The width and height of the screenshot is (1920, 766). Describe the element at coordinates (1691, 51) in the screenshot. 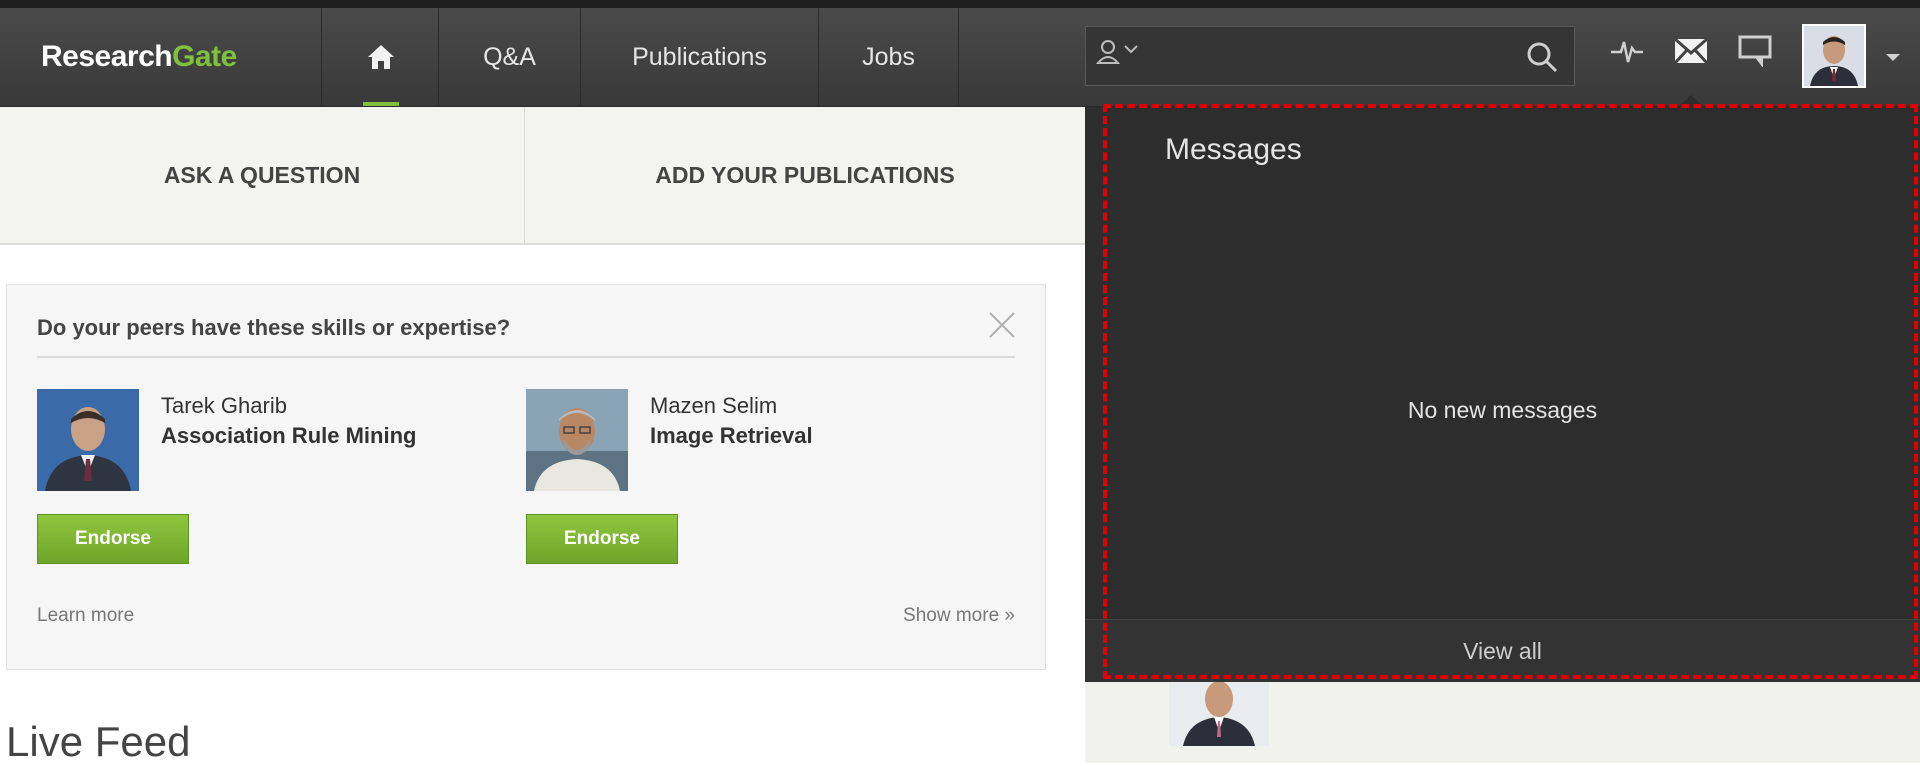

I see `messages-icon` at that location.